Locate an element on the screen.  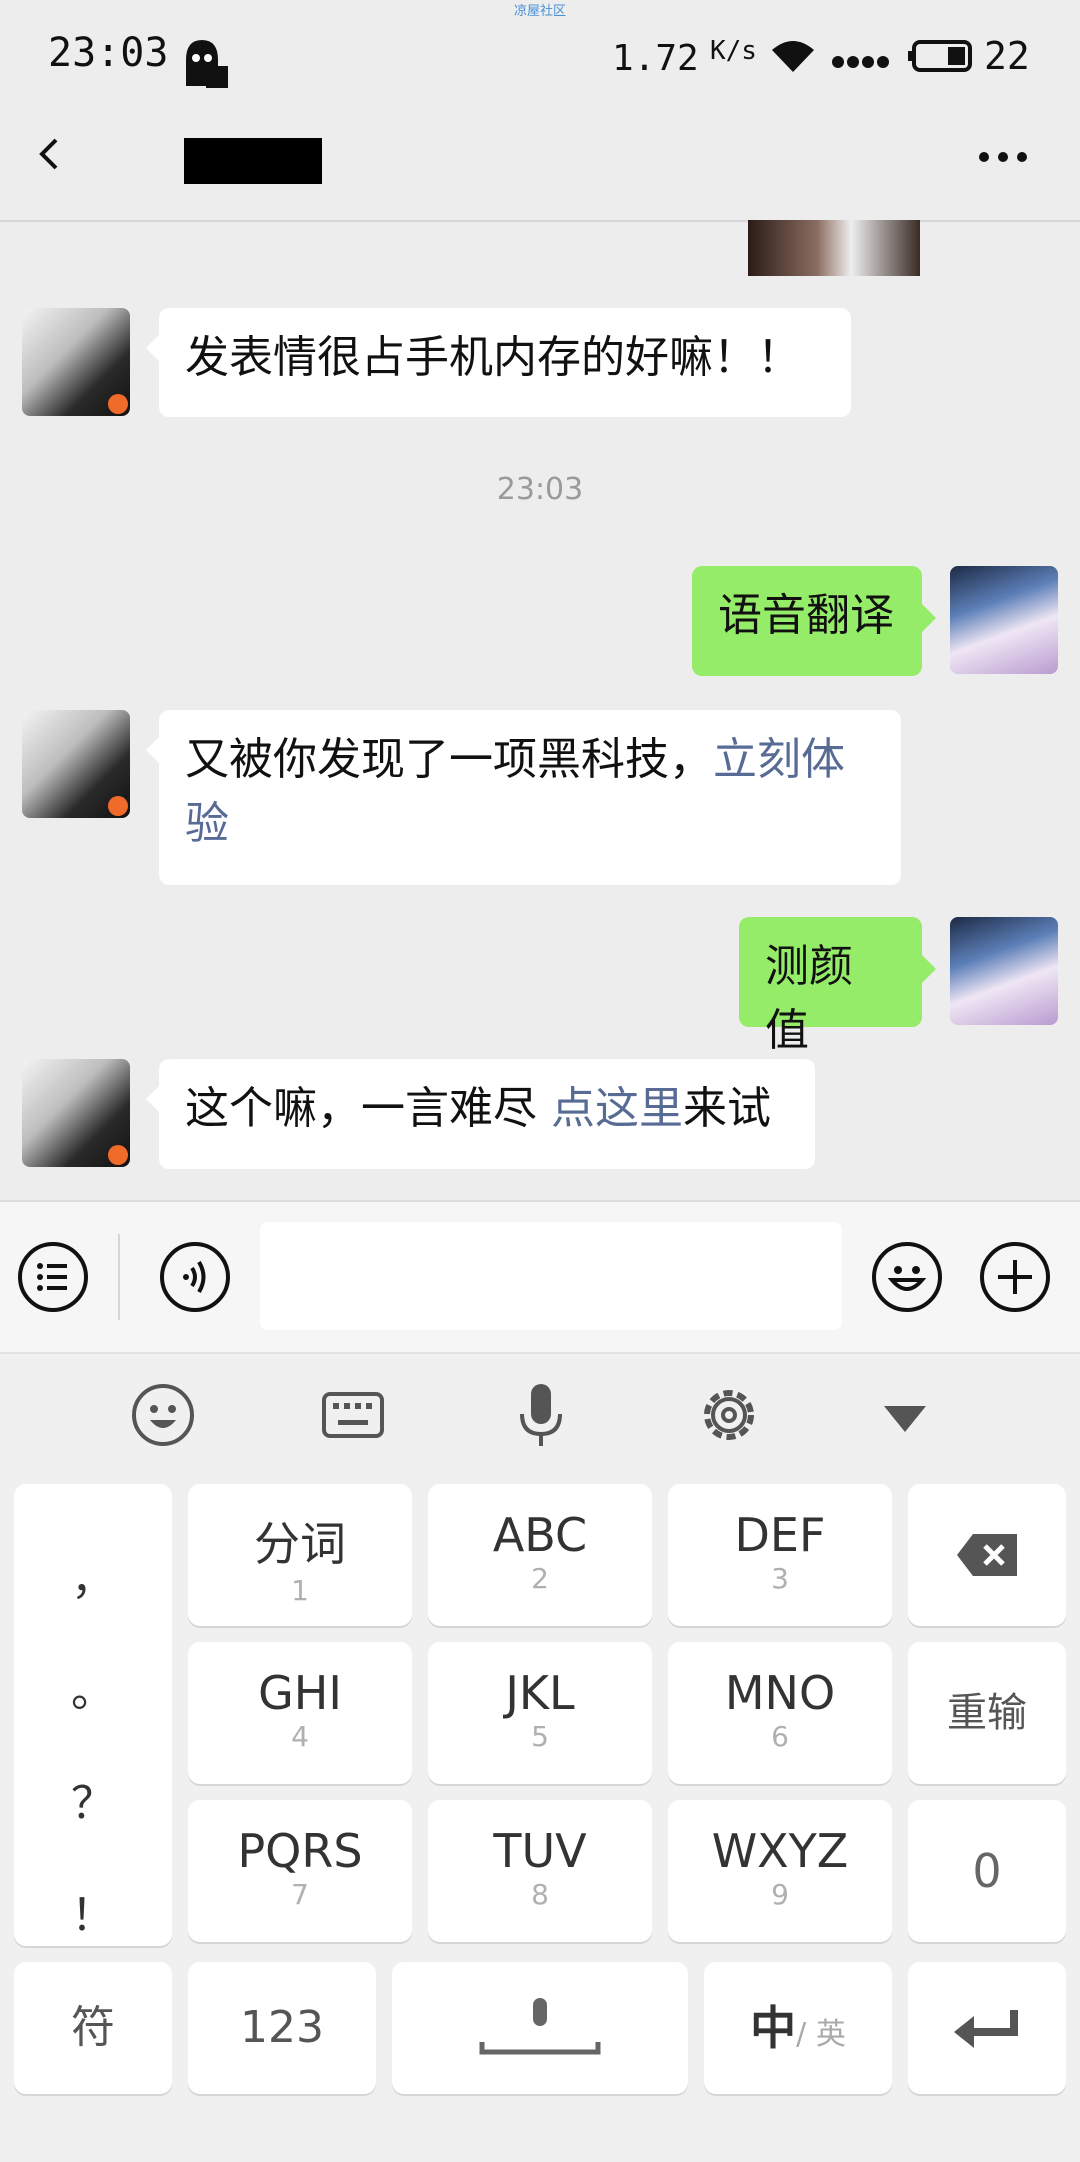
message-text: 发表情很占手机内存的好嘛！！ is located at coordinates (493, 357).